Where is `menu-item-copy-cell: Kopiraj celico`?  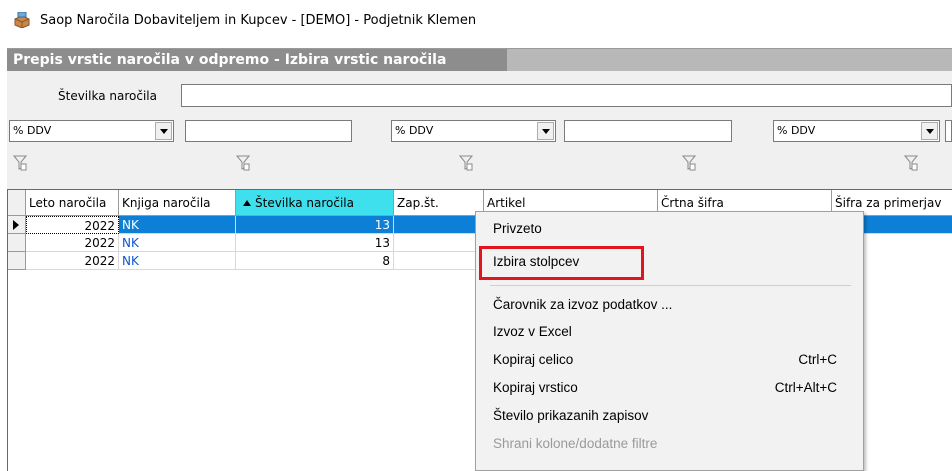 menu-item-copy-cell: Kopiraj celico is located at coordinates (533, 359).